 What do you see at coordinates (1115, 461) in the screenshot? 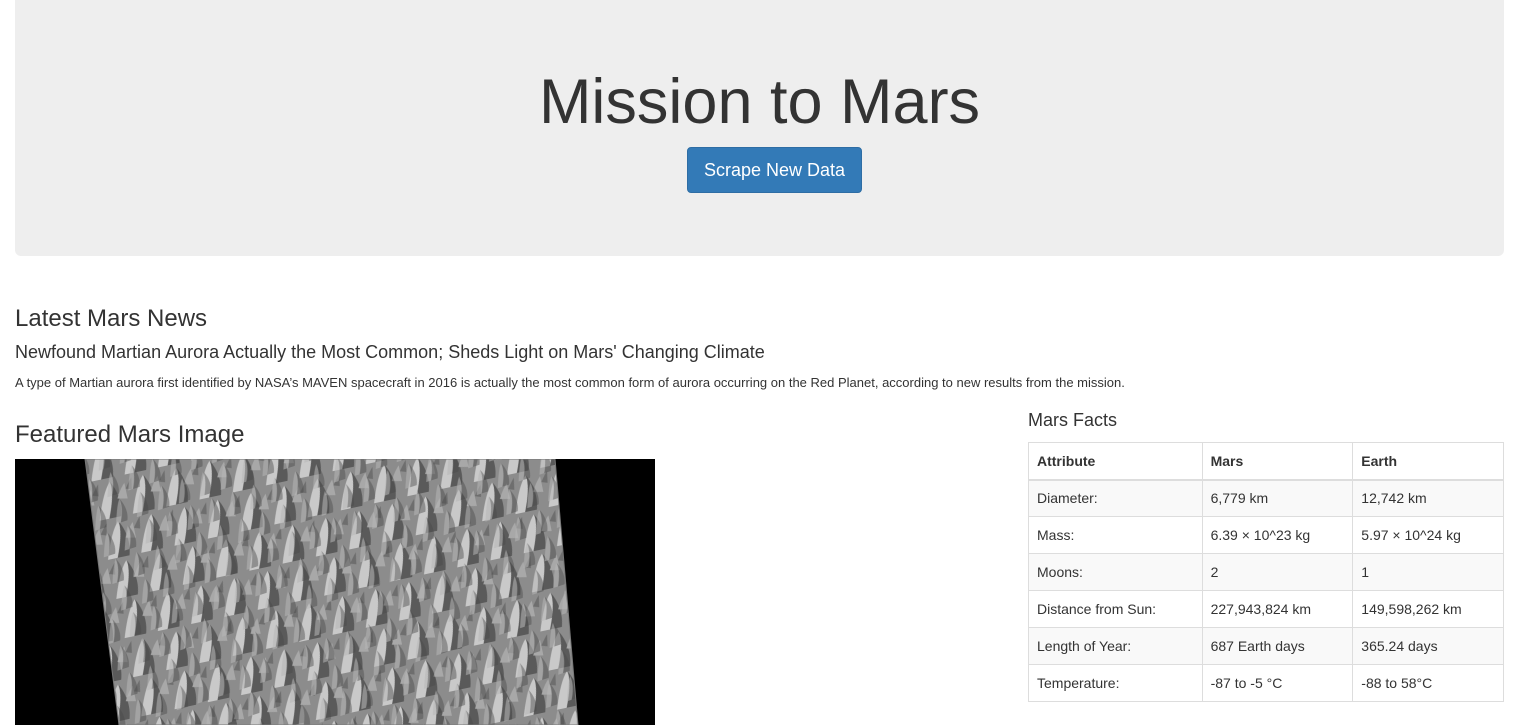
I see `column-header: Attribute` at bounding box center [1115, 461].